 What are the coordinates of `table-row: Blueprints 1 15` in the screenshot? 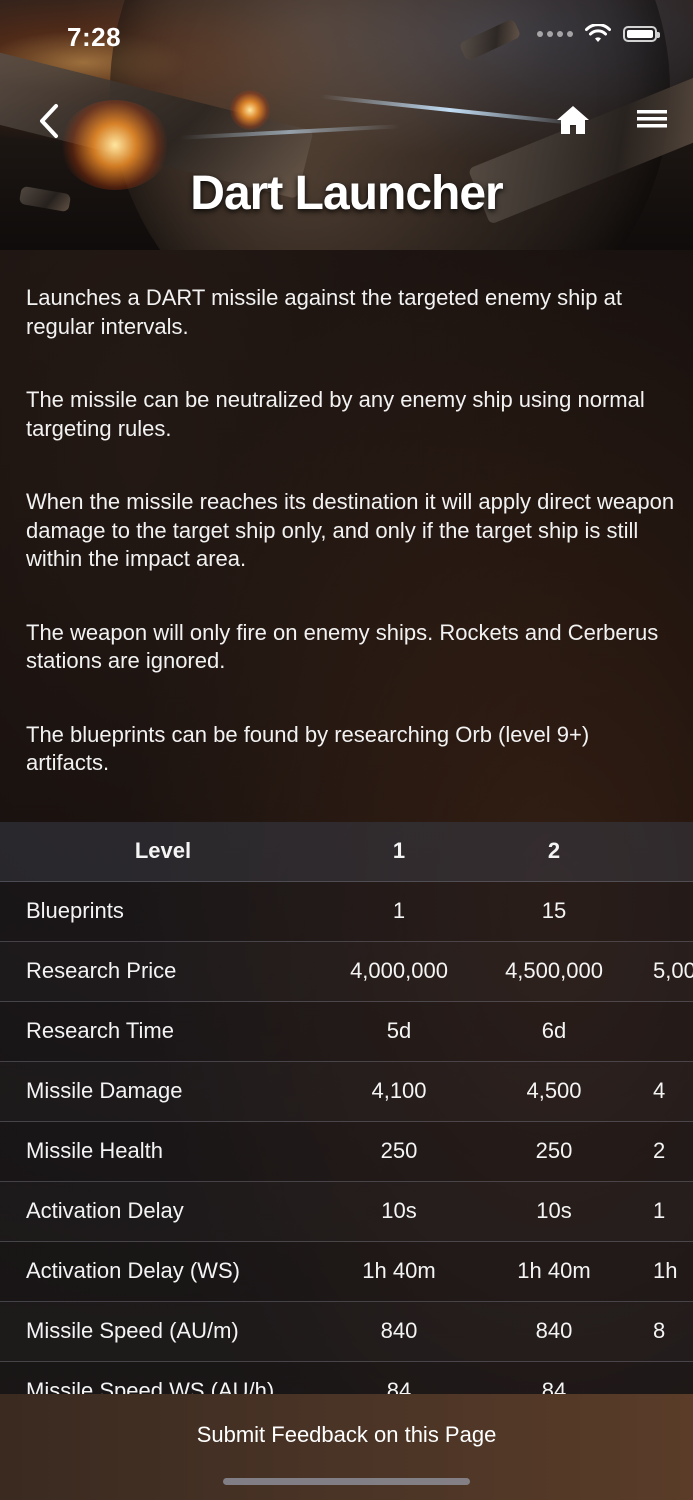 It's located at (346, 912).